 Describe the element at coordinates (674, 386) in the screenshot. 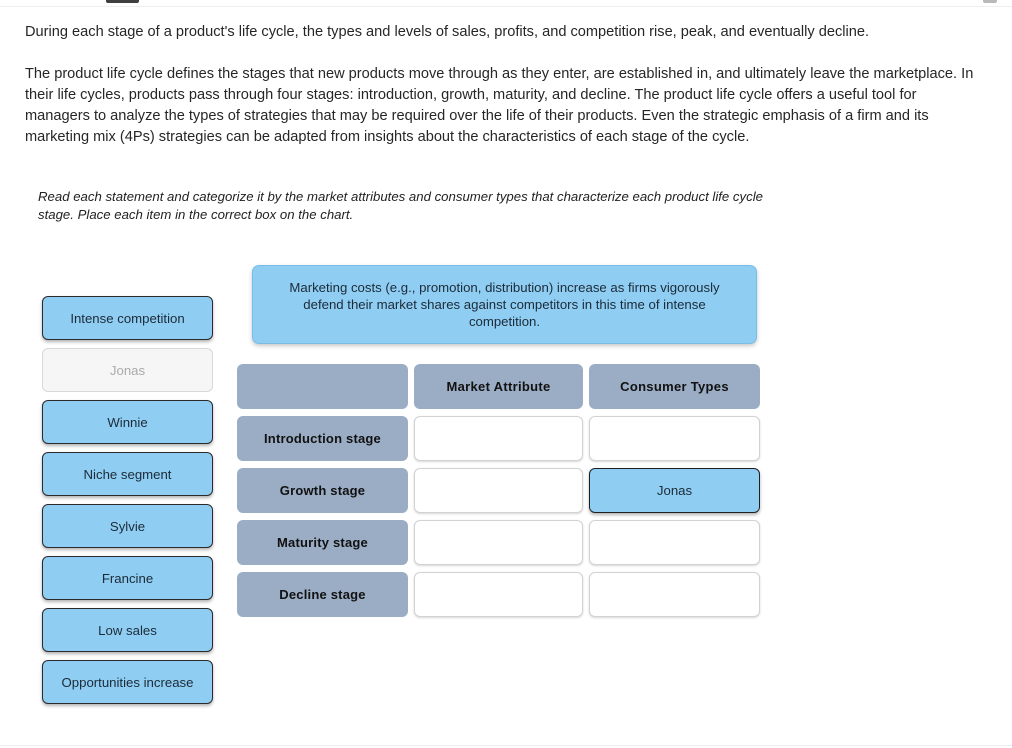

I see `column-header-consumer-types: Consumer Types` at that location.